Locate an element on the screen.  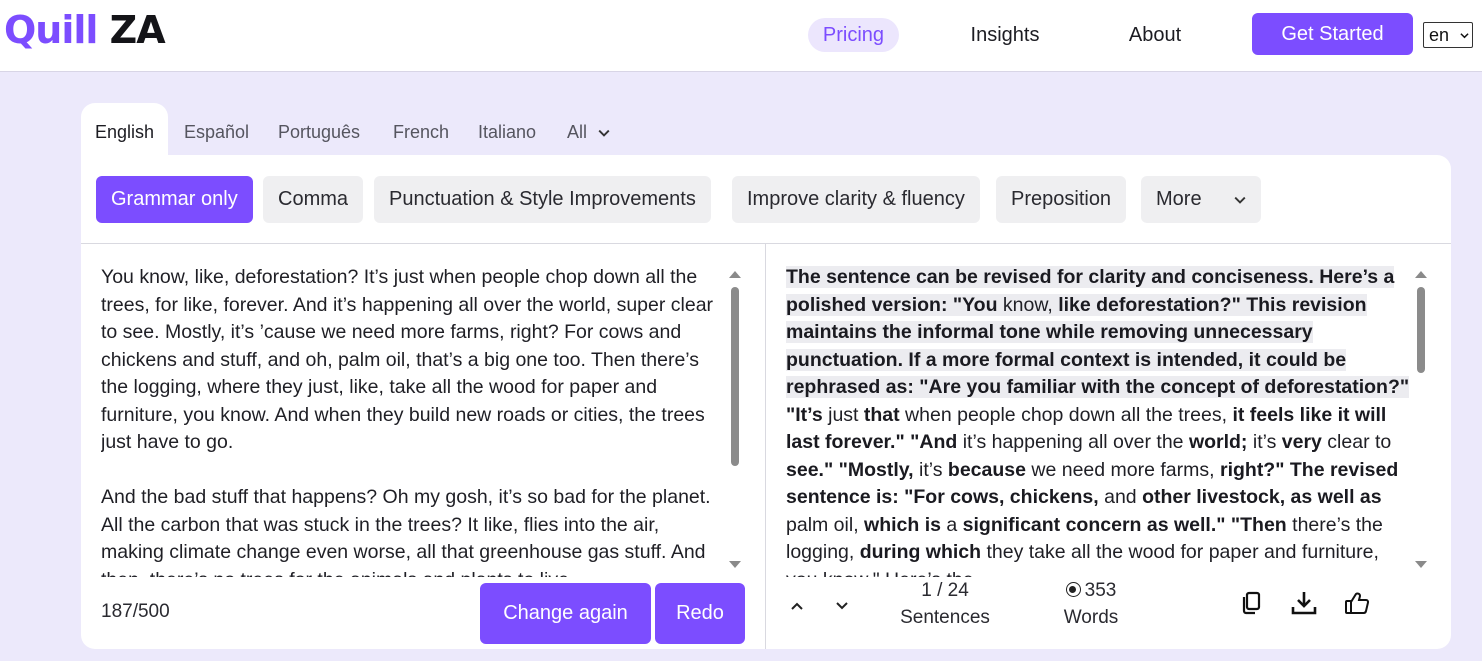
input-scrollbar-thumb is located at coordinates (735, 376).